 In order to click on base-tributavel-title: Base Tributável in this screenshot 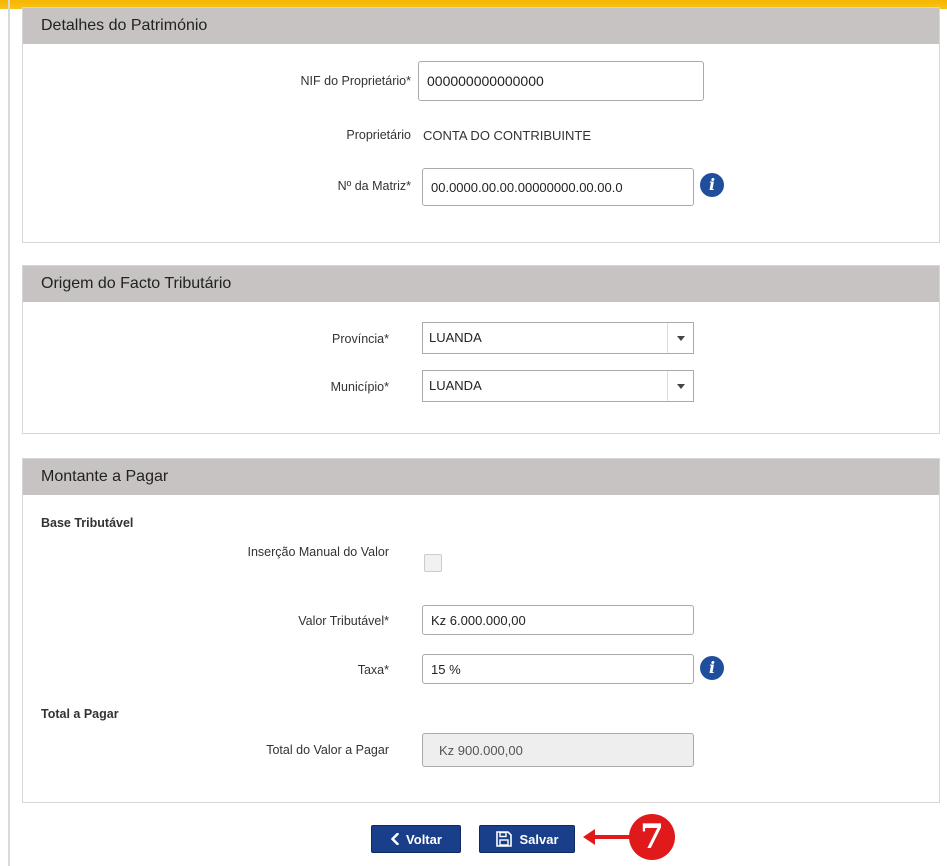, I will do `click(87, 523)`.